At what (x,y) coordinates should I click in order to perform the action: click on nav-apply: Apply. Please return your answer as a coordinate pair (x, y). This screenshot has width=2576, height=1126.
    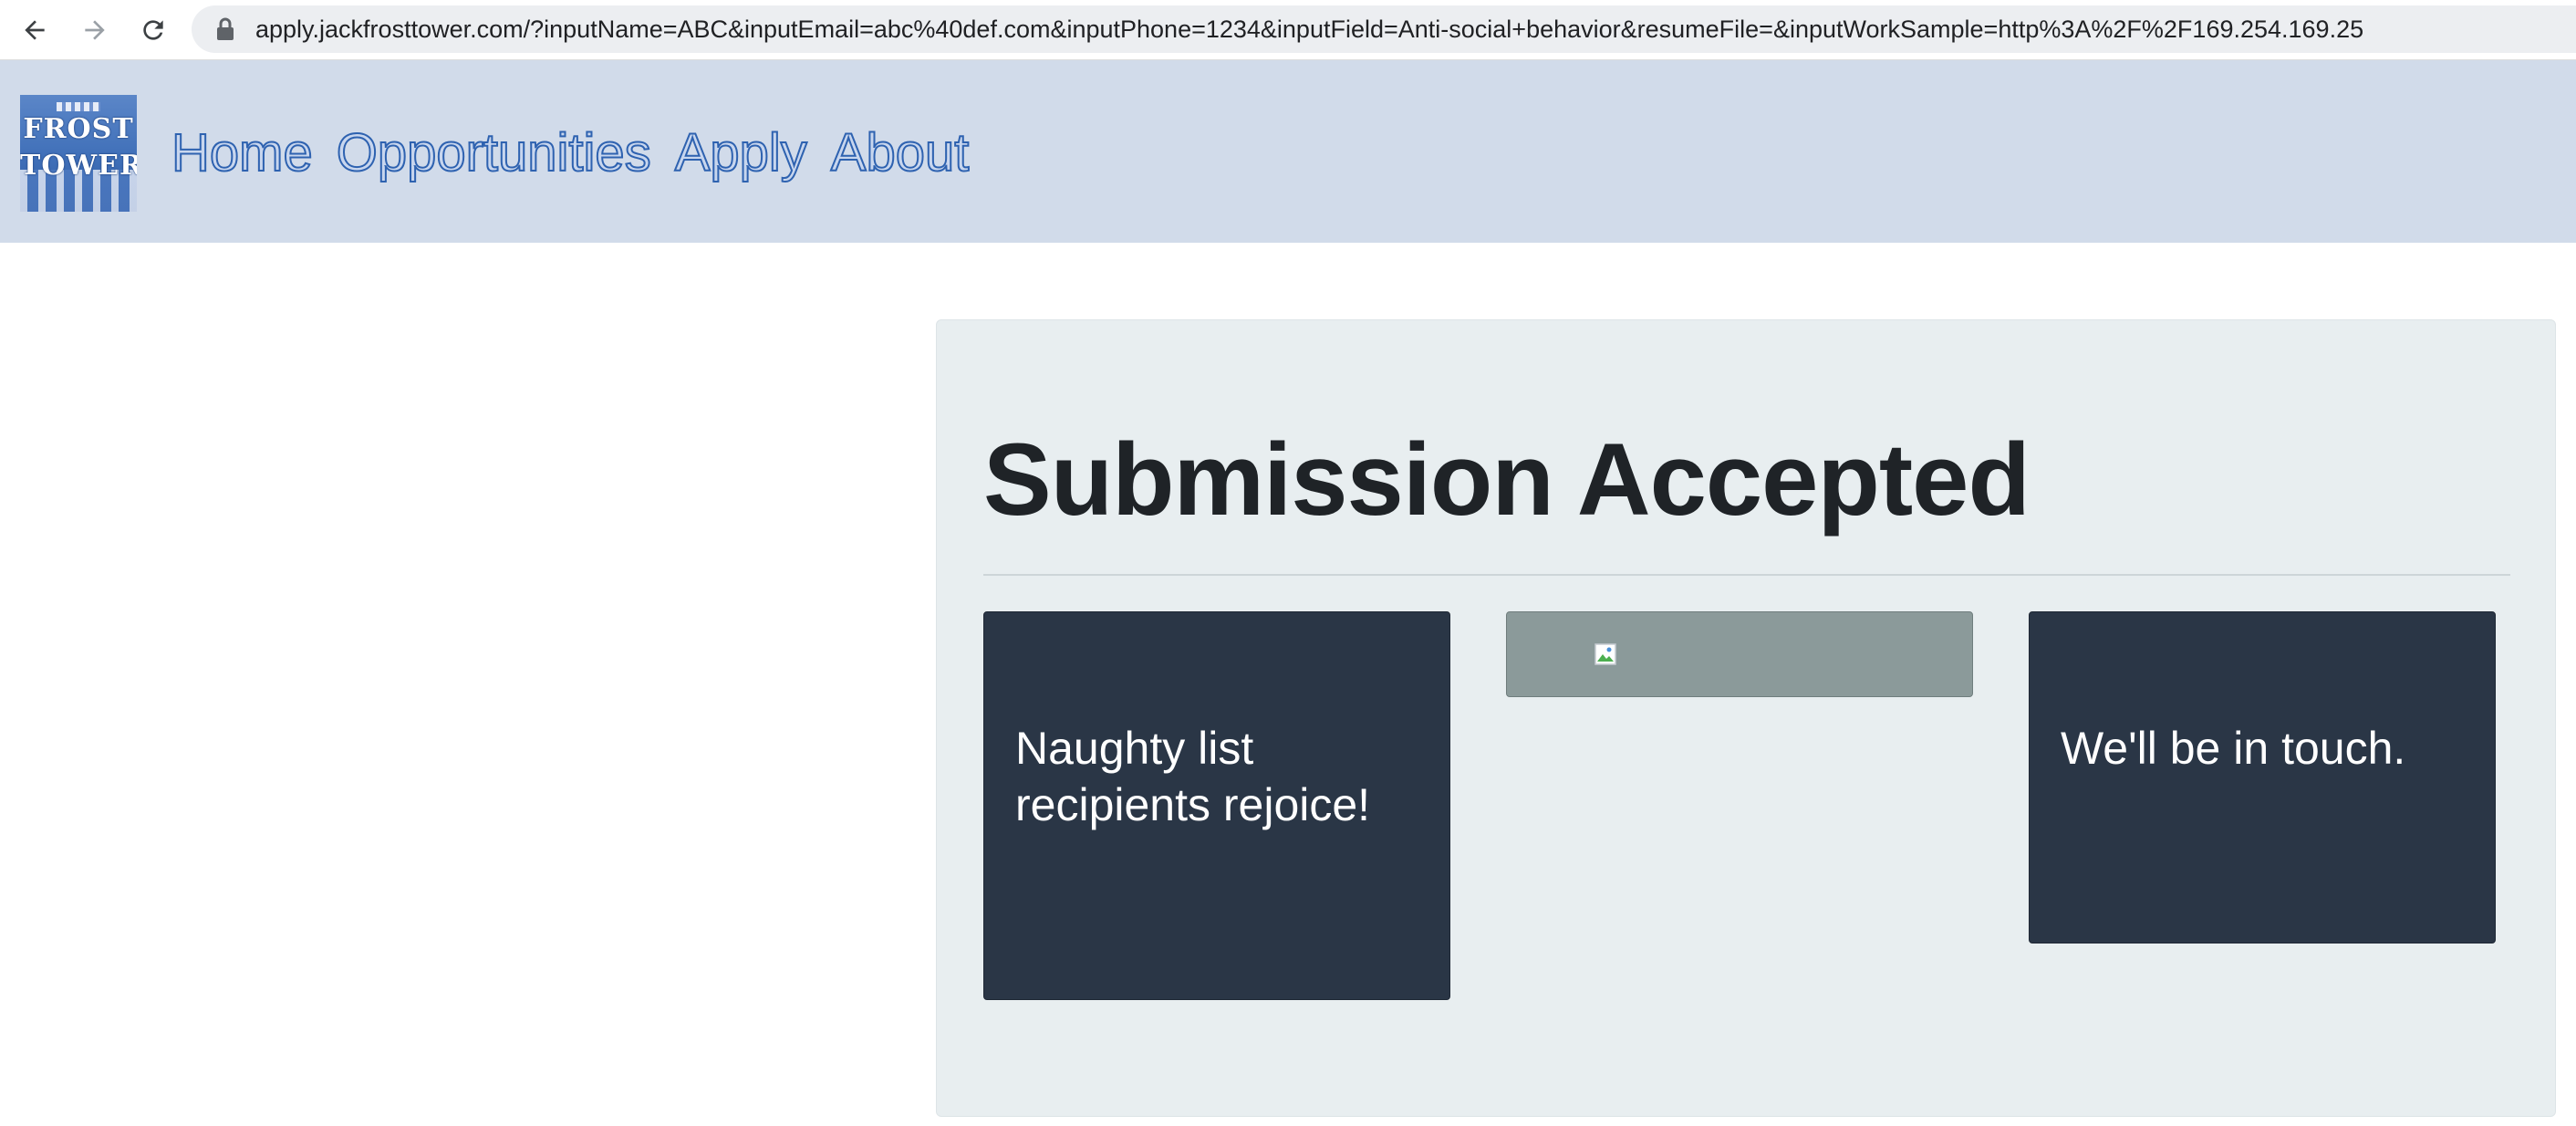
    Looking at the image, I should click on (741, 153).